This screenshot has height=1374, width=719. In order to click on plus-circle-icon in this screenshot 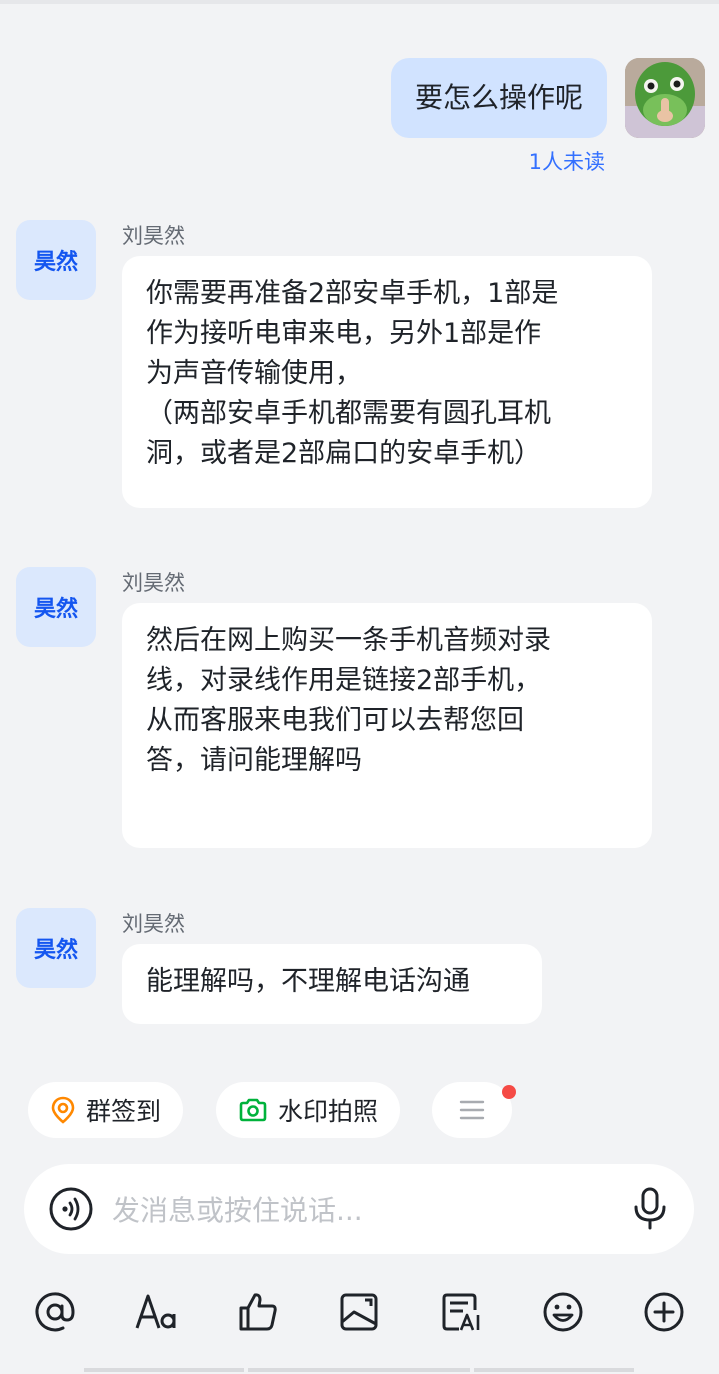, I will do `click(664, 1312)`.